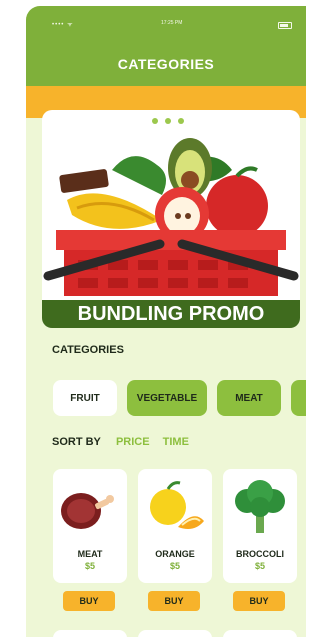 The width and height of the screenshot is (320, 637). Describe the element at coordinates (260, 554) in the screenshot. I see `product-name: BROCCOLI` at that location.